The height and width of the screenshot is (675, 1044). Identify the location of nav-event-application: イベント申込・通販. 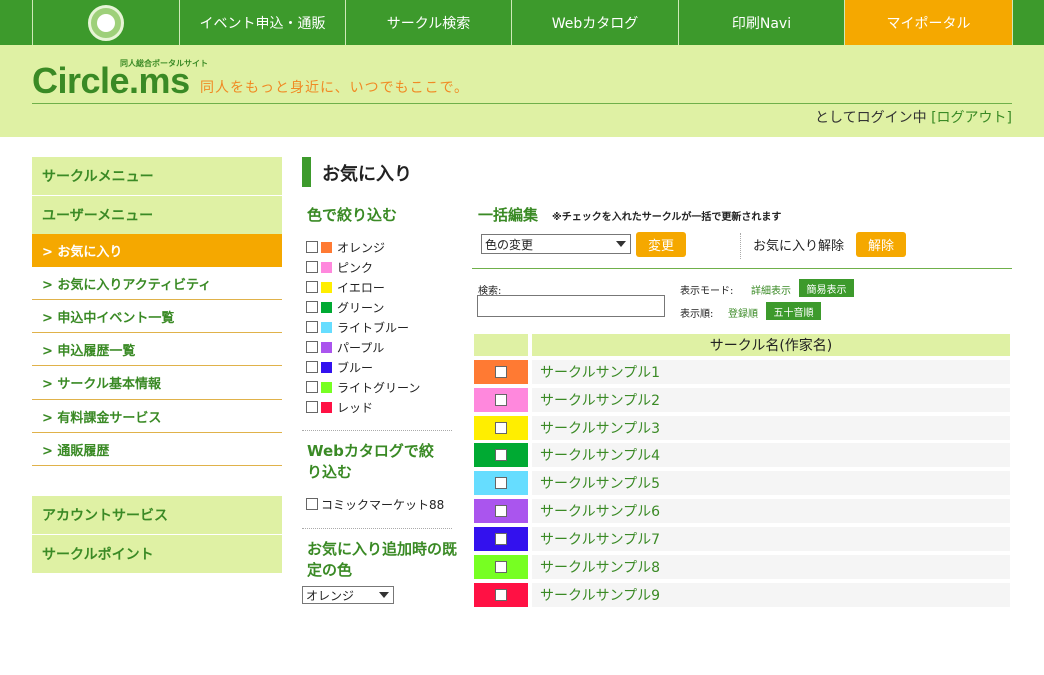
(262, 22).